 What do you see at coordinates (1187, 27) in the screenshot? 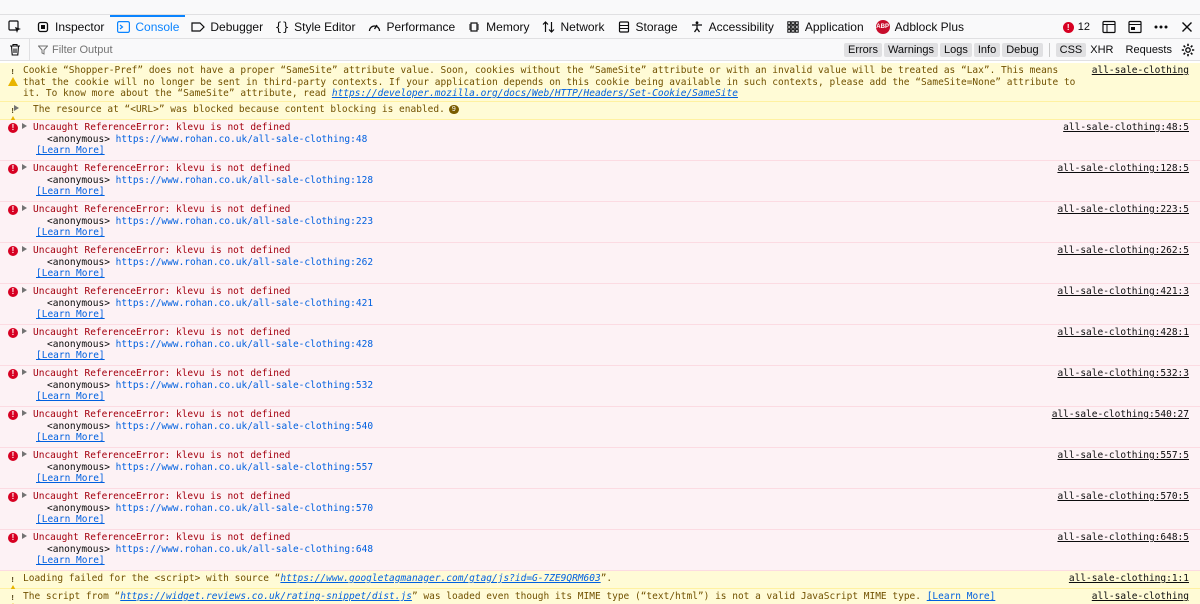
I see `close-devtools-button` at bounding box center [1187, 27].